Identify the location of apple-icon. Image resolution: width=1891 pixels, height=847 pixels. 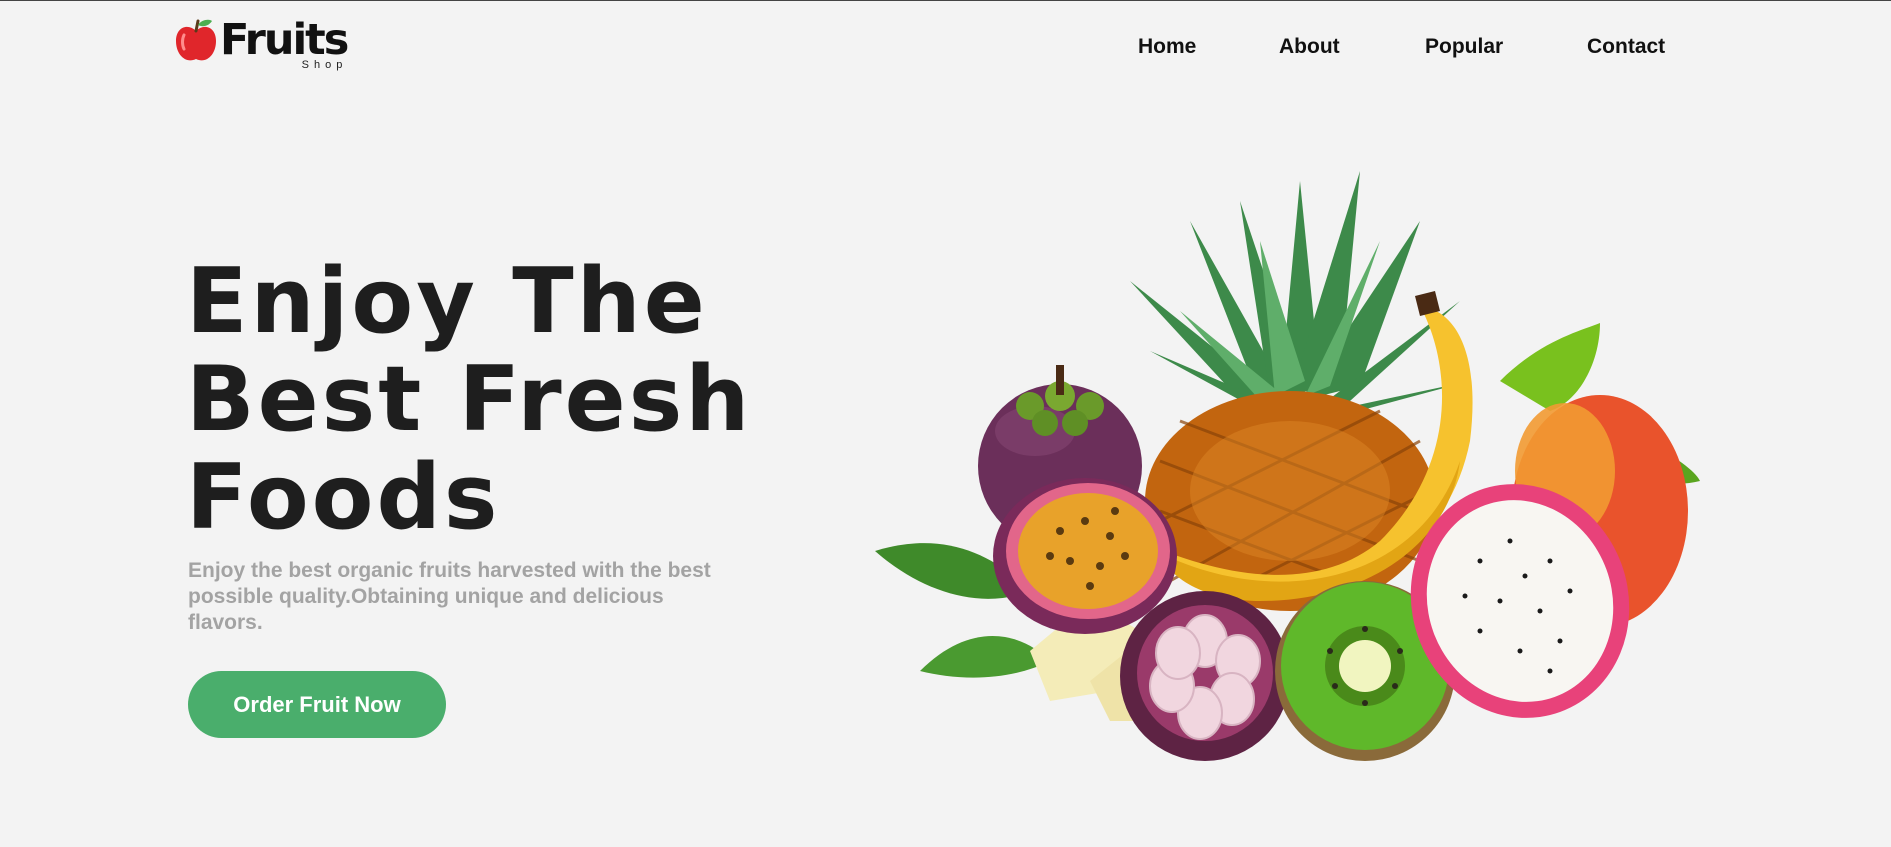
(196, 40).